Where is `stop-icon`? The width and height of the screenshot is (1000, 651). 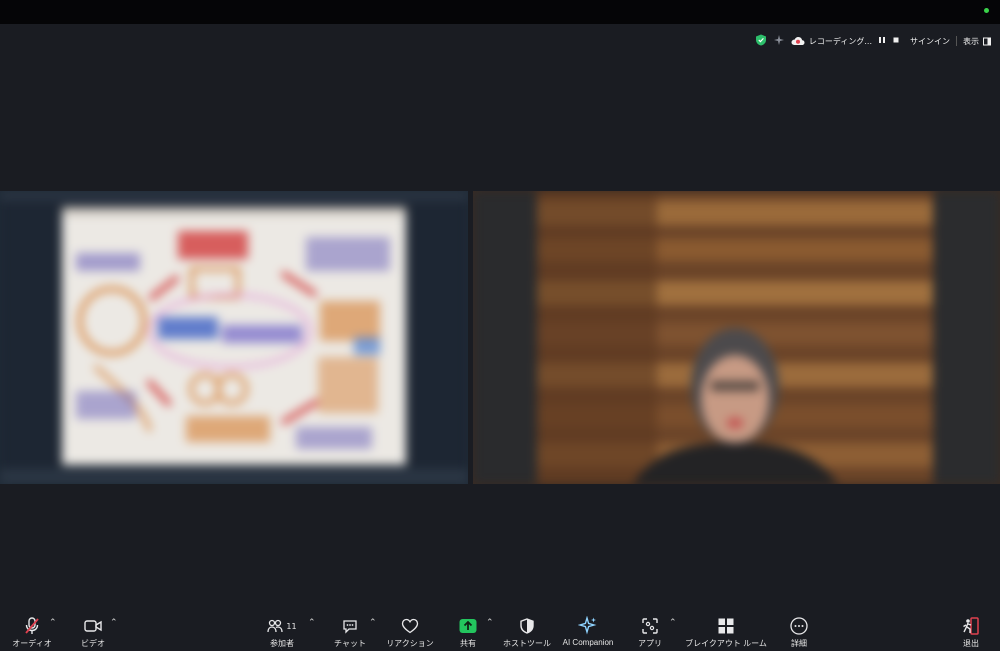
stop-icon is located at coordinates (896, 41).